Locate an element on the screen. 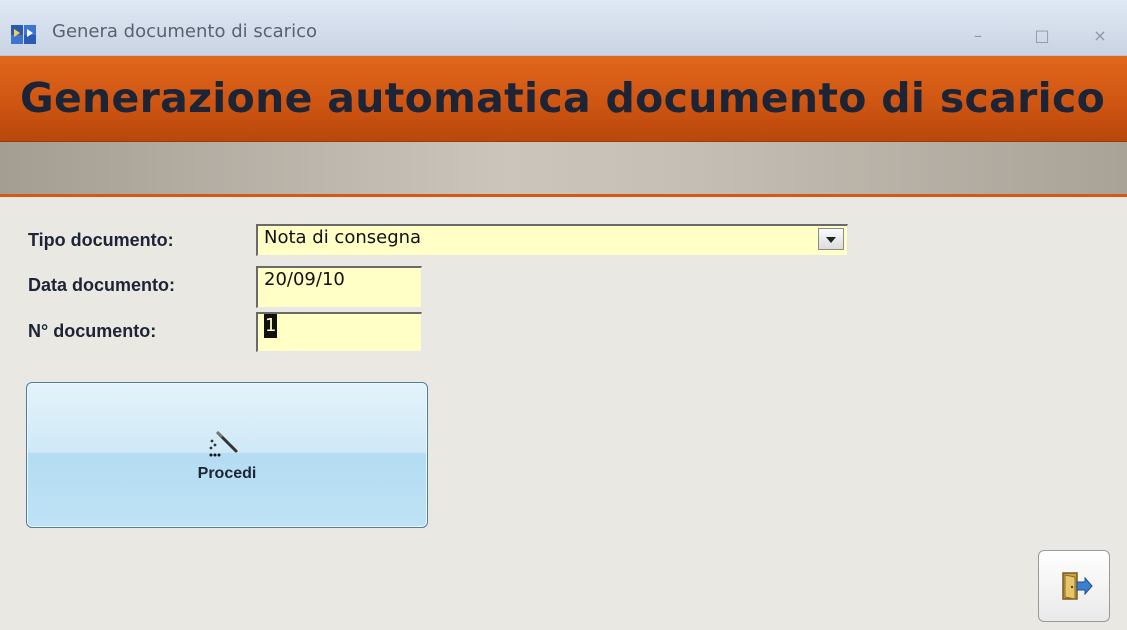 Image resolution: width=1127 pixels, height=630 pixels. header-band is located at coordinates (563, 168).